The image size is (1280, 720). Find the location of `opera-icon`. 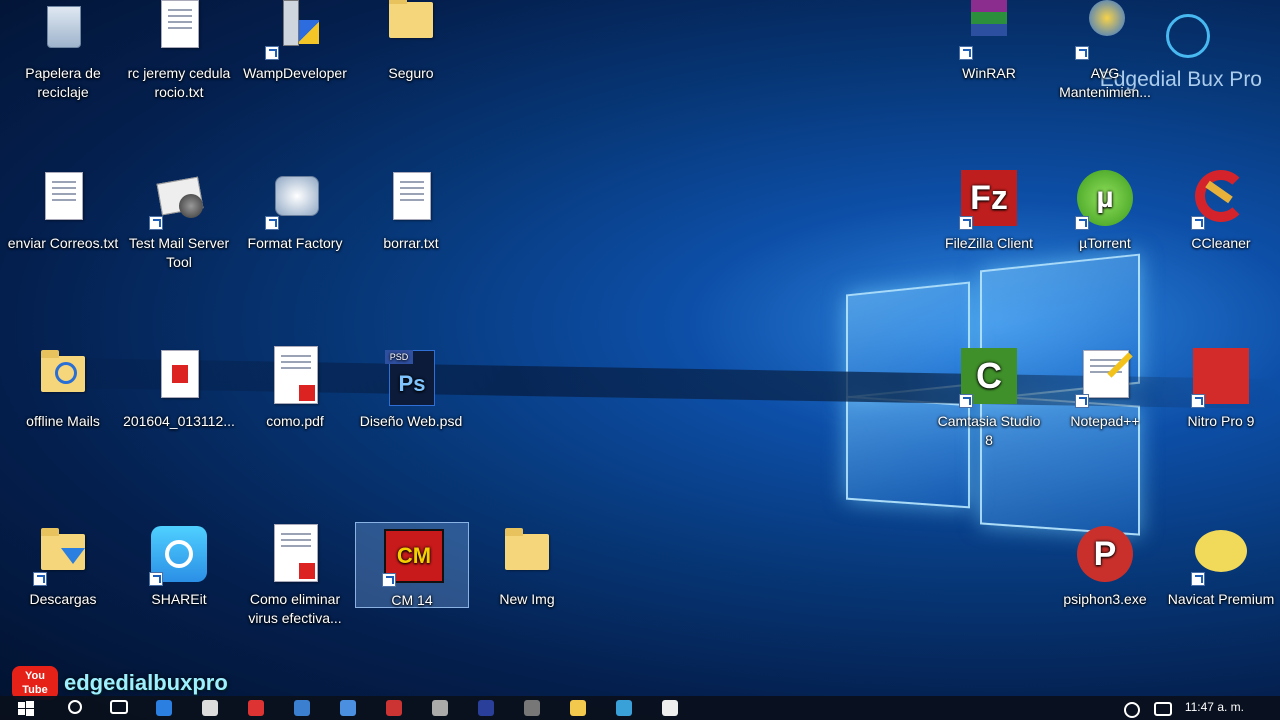

opera-icon is located at coordinates (256, 708).